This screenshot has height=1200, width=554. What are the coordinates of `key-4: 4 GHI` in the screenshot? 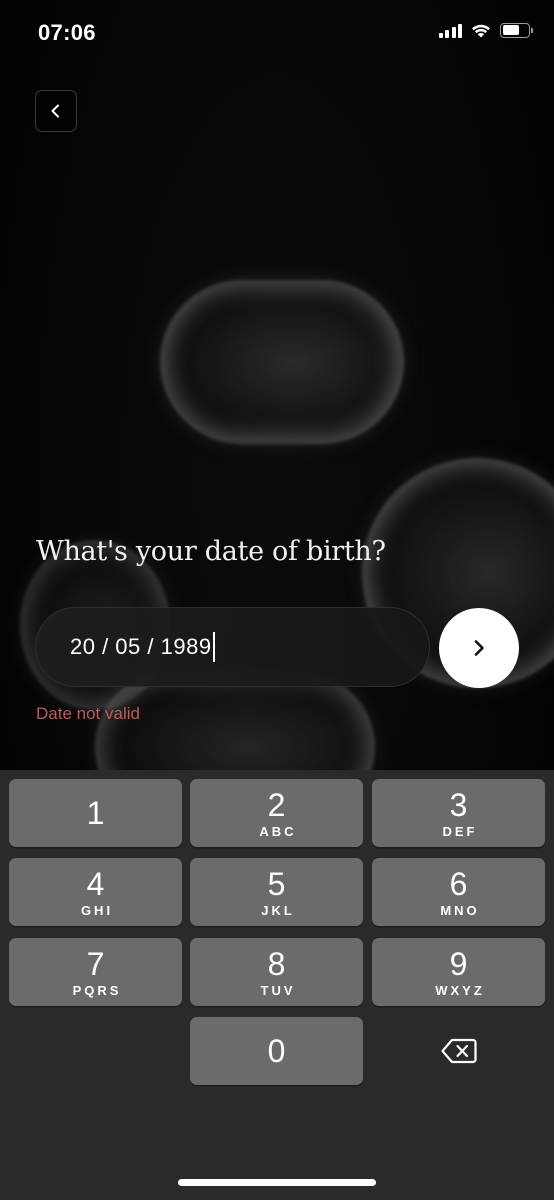 It's located at (95, 892).